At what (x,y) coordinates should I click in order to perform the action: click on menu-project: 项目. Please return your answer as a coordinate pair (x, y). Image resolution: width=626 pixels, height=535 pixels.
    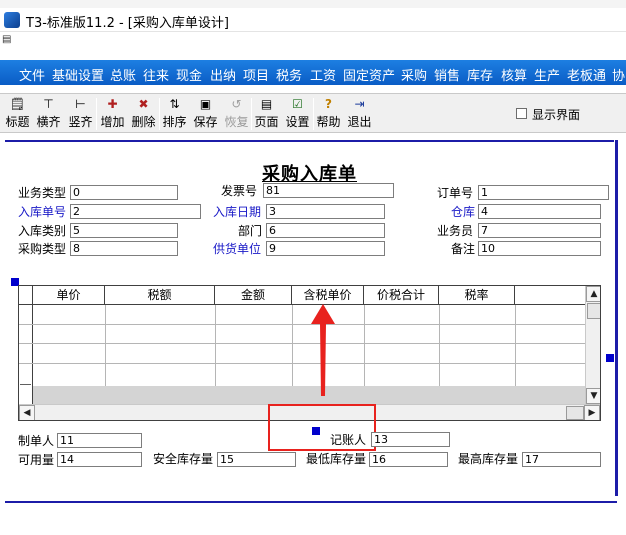
    Looking at the image, I should click on (256, 74).